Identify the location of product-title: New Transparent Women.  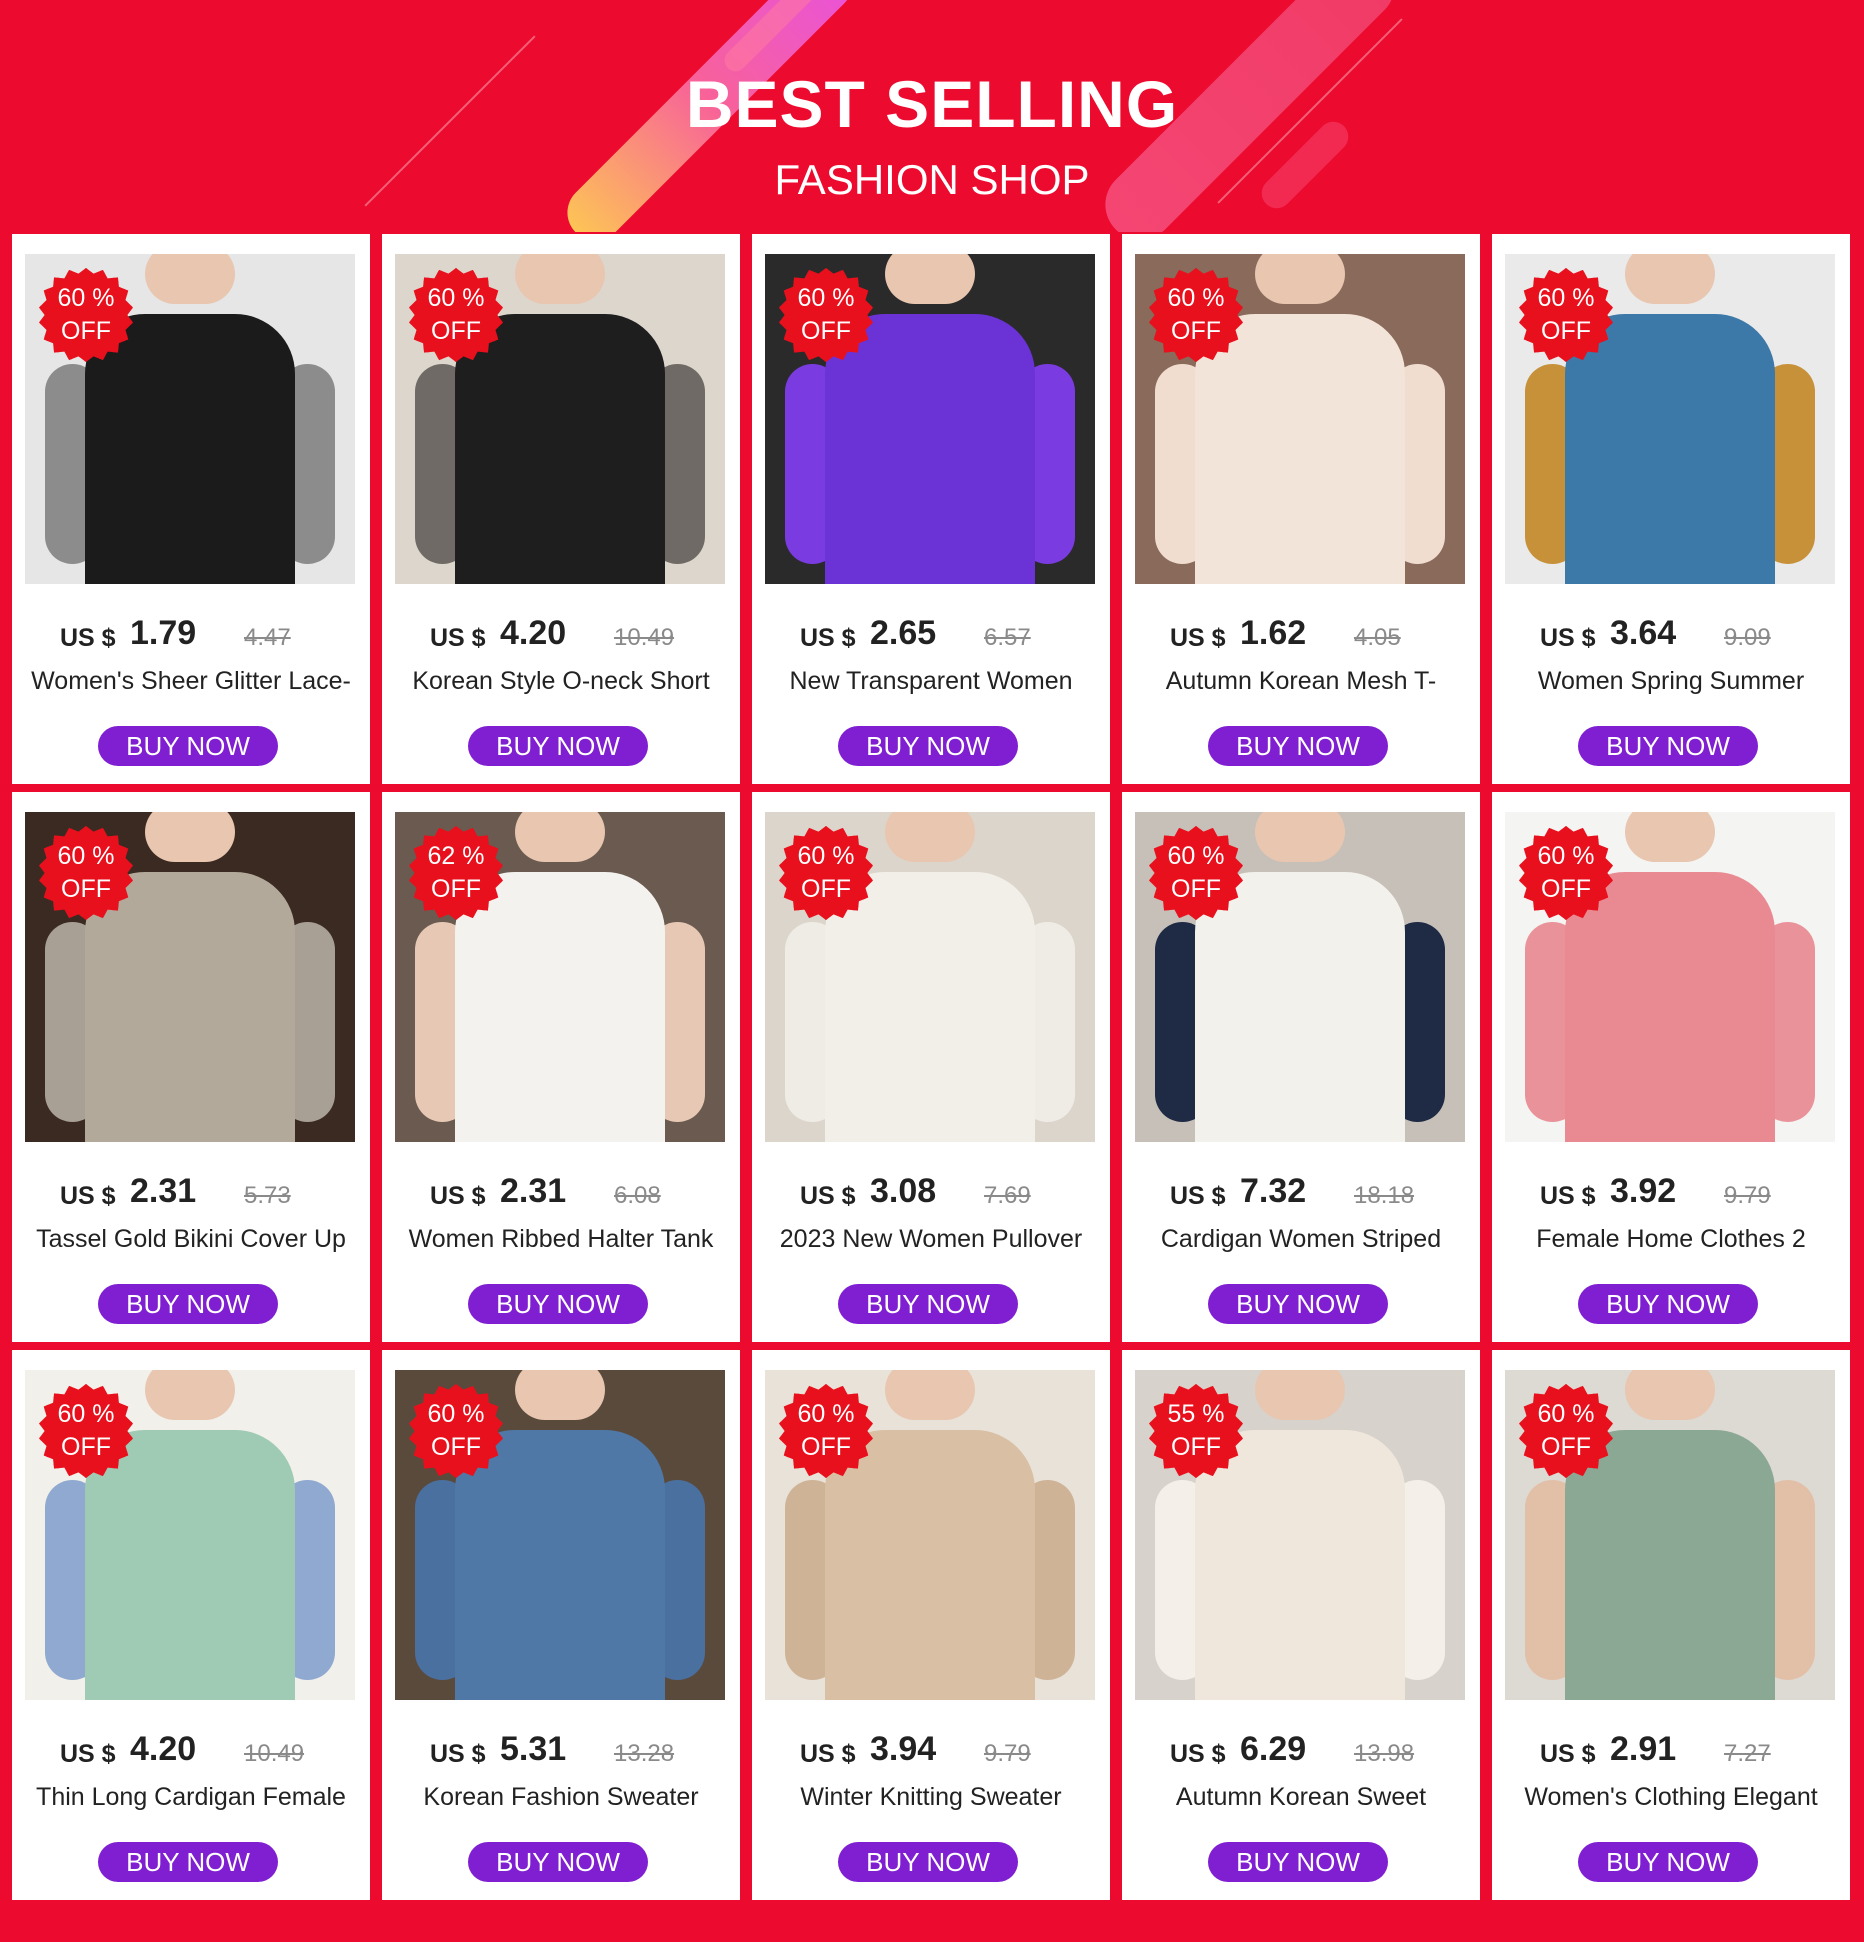
(931, 681).